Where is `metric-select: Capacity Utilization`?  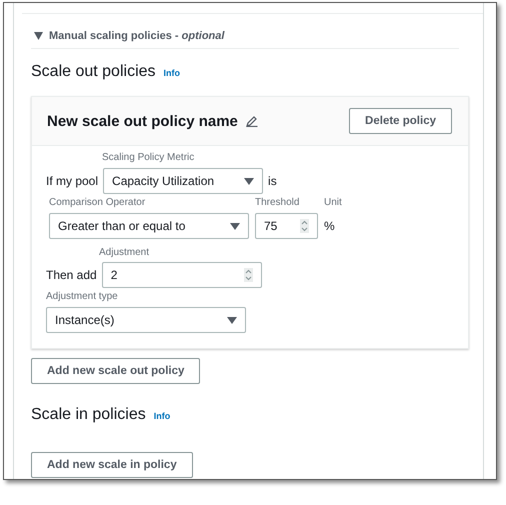 metric-select: Capacity Utilization is located at coordinates (183, 181).